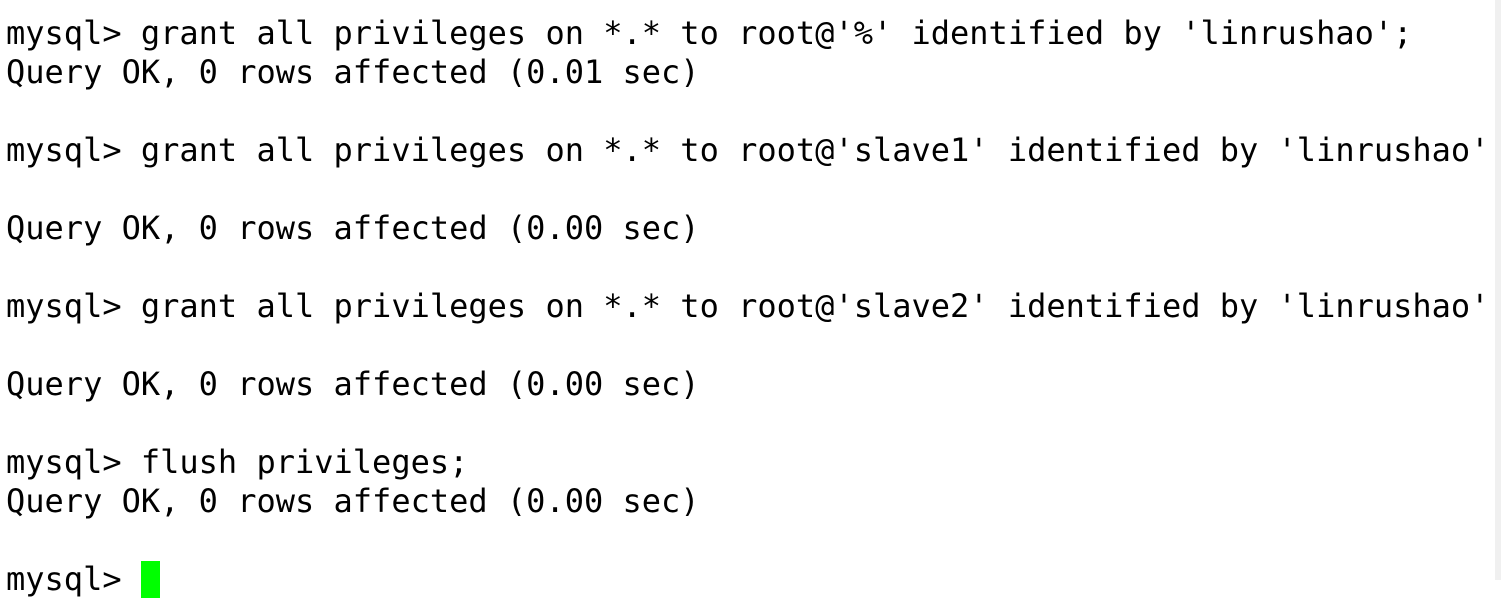 The image size is (1501, 598). What do you see at coordinates (353, 72) in the screenshot?
I see `terminal-line: Query OK, 0 rows affected (0.01 sec)` at bounding box center [353, 72].